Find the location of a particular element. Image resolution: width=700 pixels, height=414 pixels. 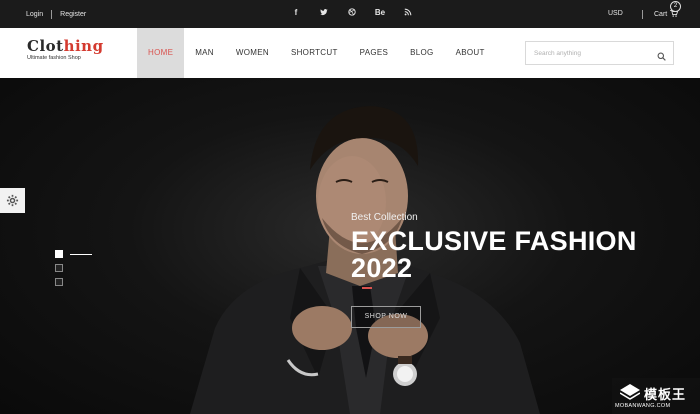

dribbble-icon is located at coordinates (352, 13).